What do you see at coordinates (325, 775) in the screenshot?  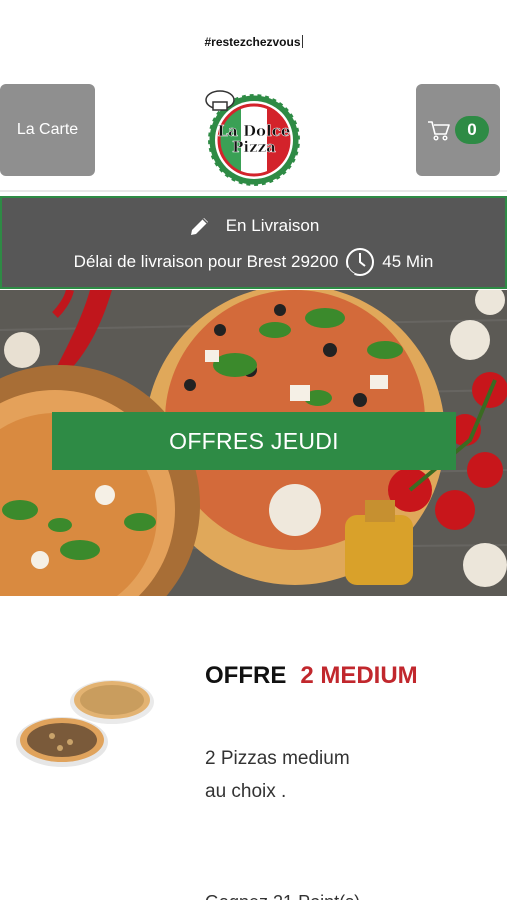 I see `offer-description: 2 Pizzas medium au choix .` at bounding box center [325, 775].